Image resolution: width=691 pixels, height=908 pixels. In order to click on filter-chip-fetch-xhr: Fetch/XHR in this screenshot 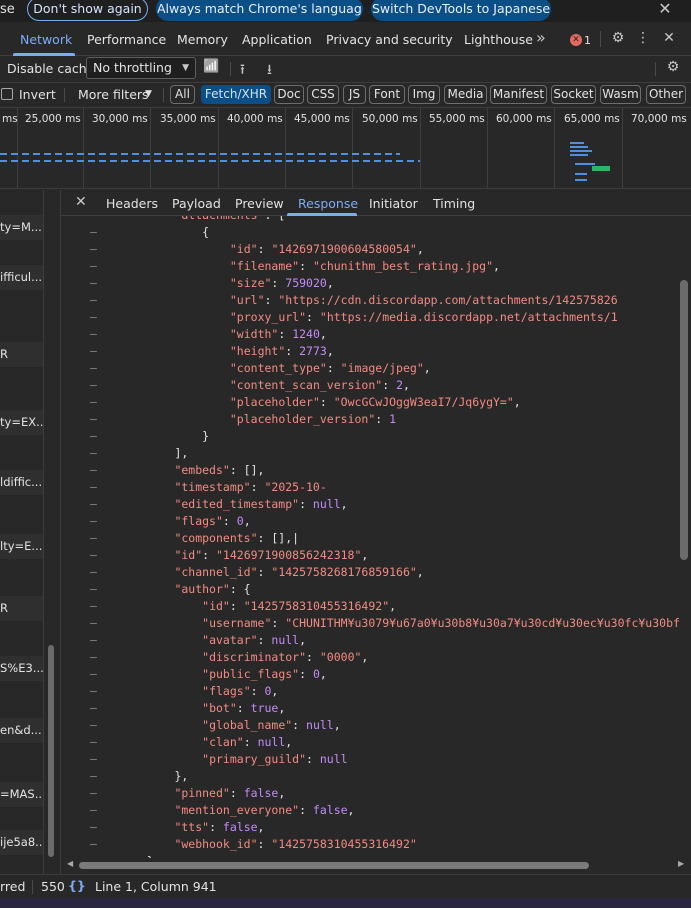, I will do `click(236, 94)`.